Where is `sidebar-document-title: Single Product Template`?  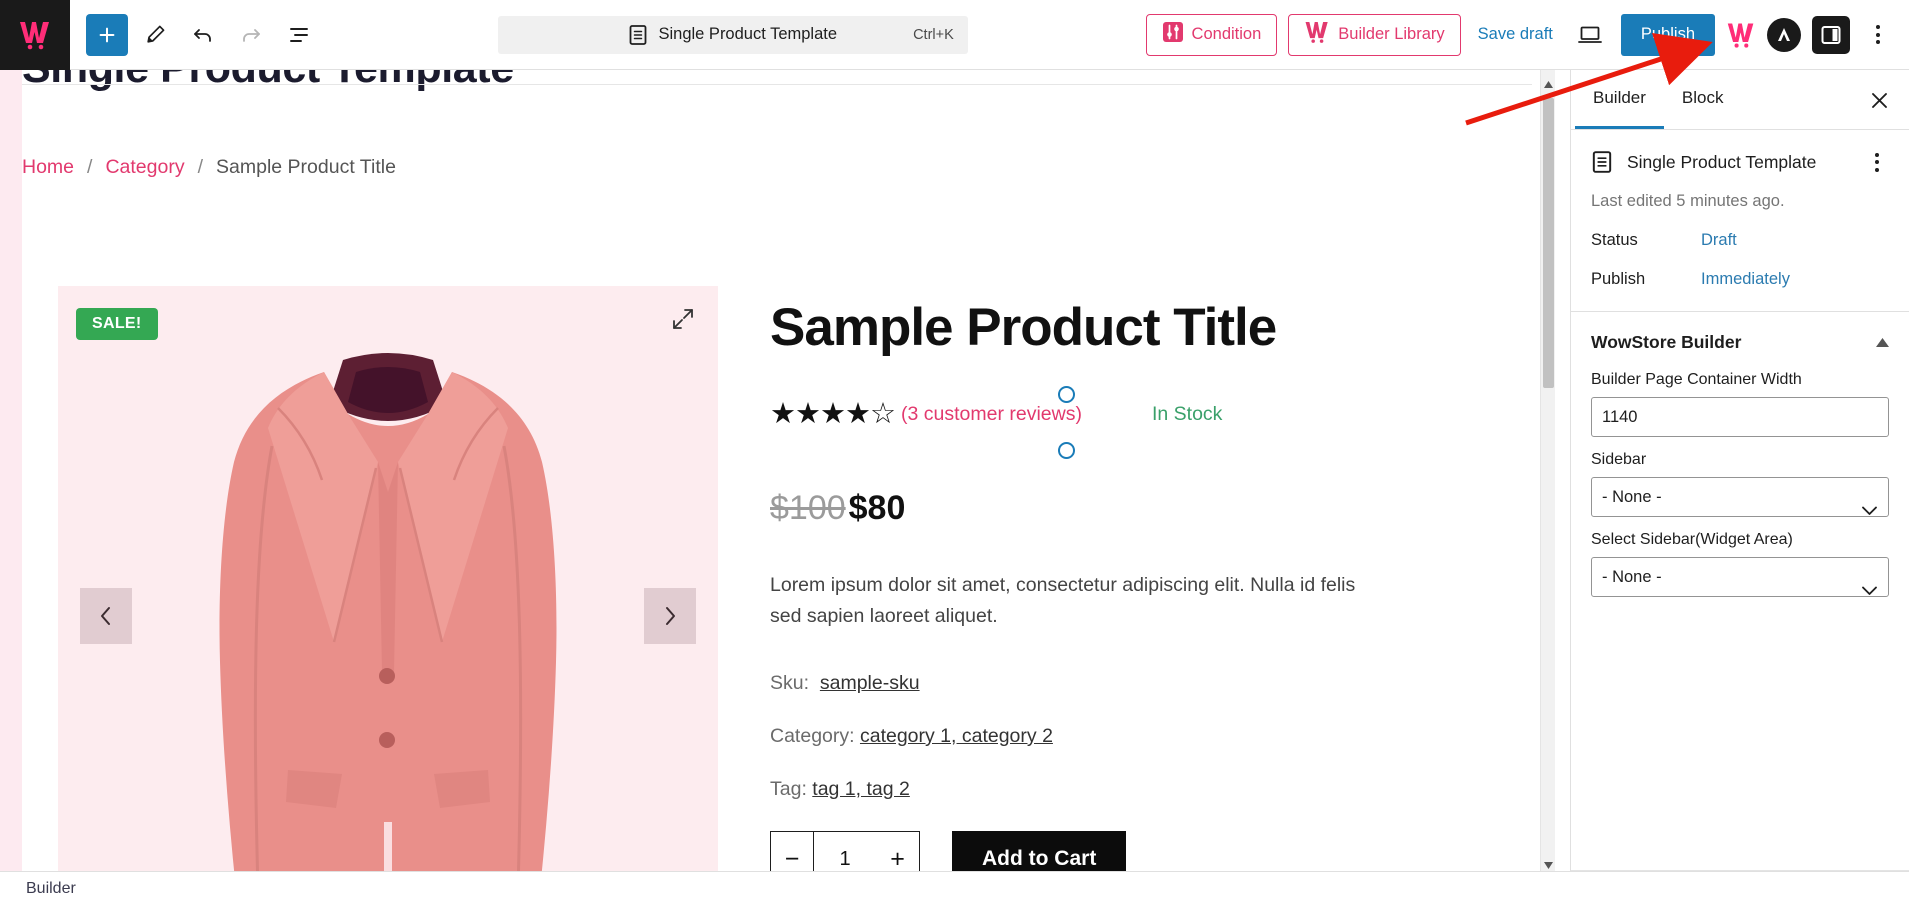
sidebar-document-title: Single Product Template is located at coordinates (1722, 161).